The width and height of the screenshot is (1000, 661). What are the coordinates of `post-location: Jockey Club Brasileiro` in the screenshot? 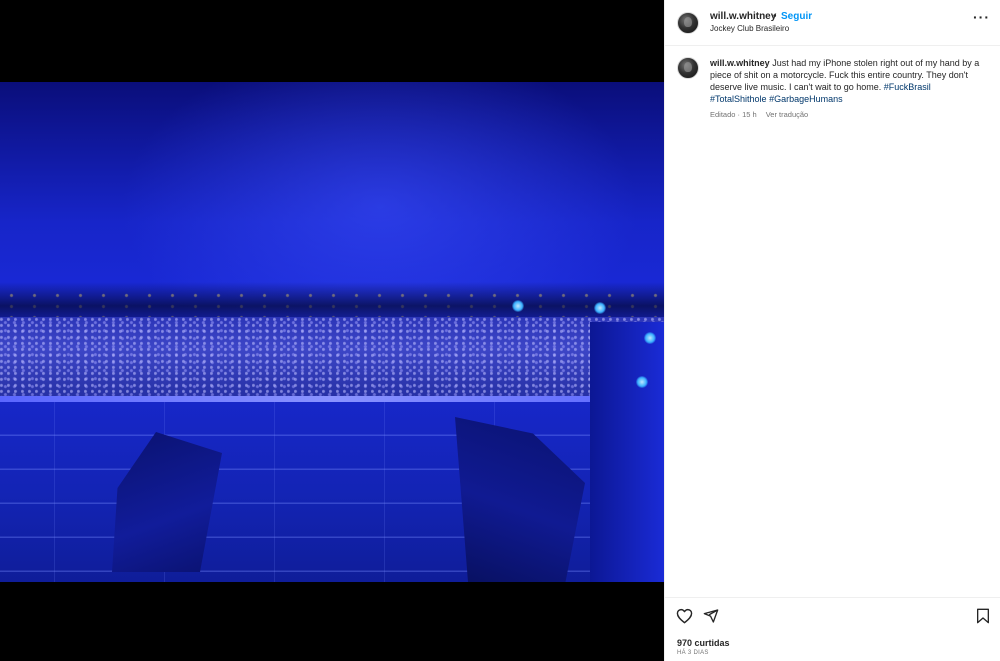 It's located at (749, 28).